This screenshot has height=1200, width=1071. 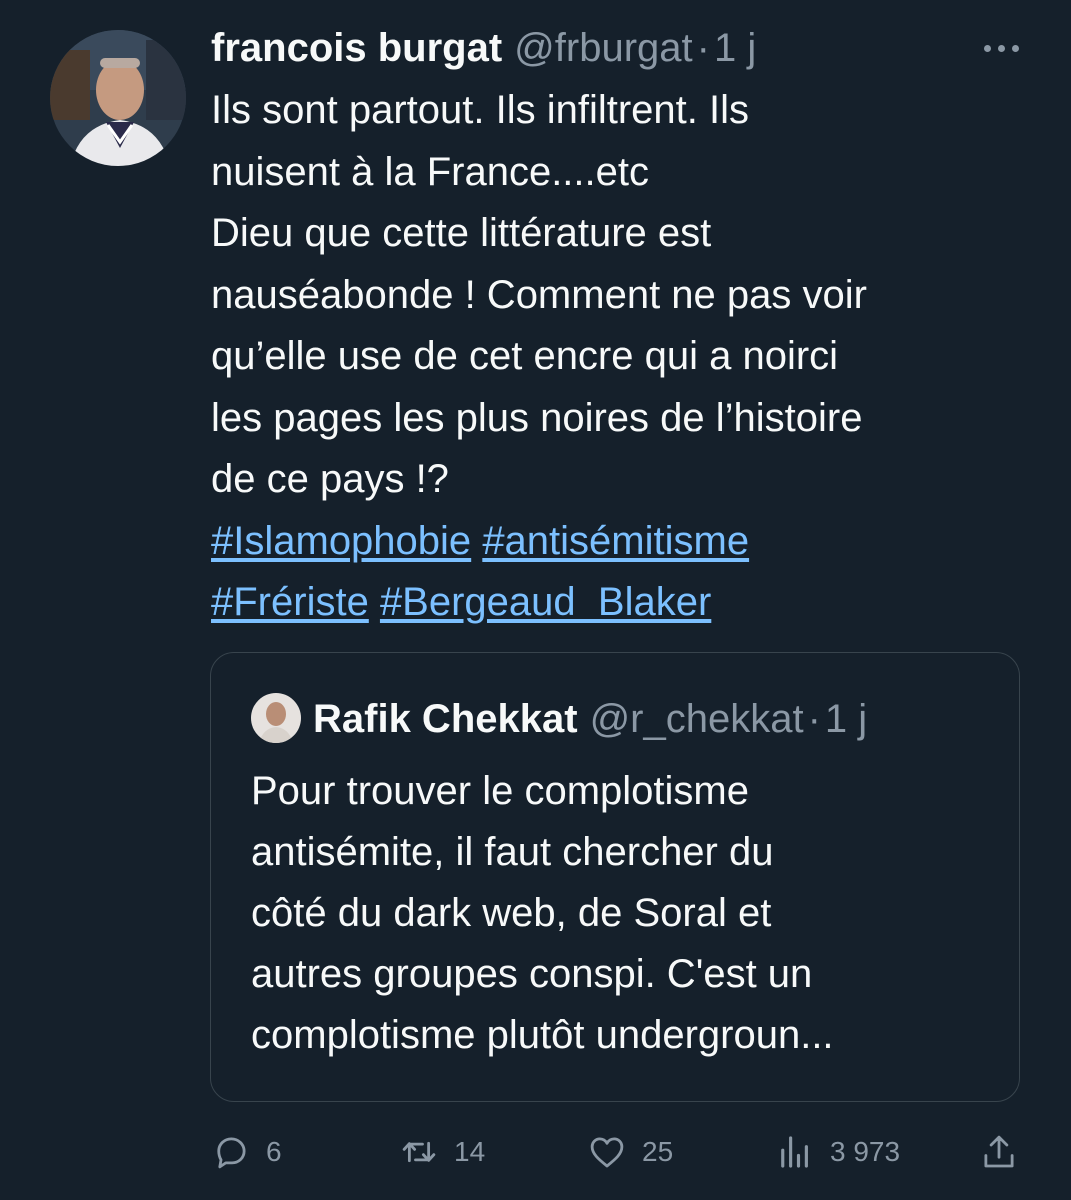 I want to click on views-count: 3 973, so click(x=865, y=1151).